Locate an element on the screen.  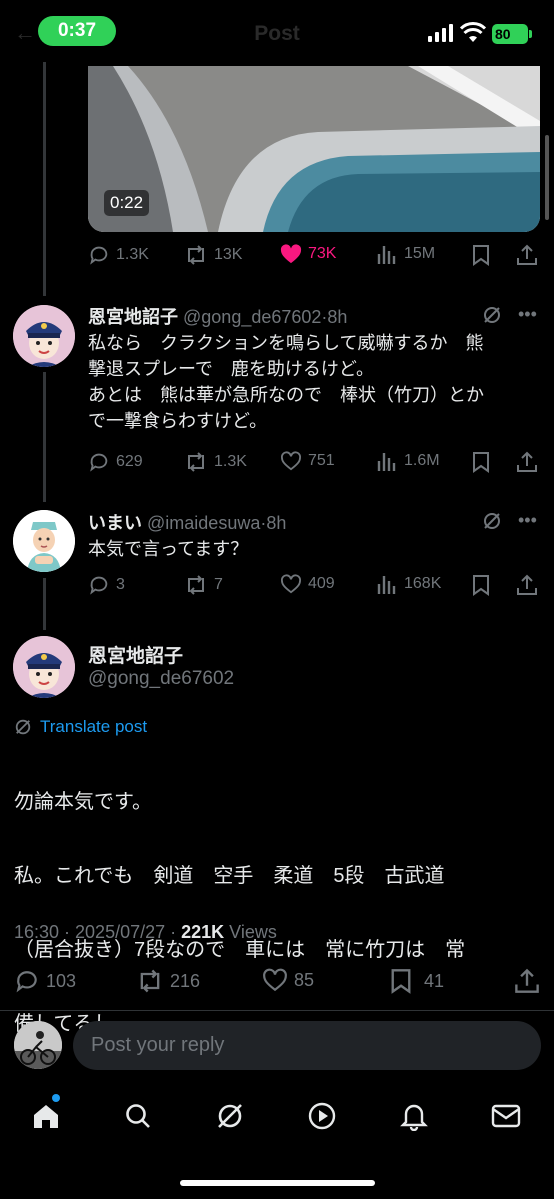
views-count: 1.6M is located at coordinates (422, 460).